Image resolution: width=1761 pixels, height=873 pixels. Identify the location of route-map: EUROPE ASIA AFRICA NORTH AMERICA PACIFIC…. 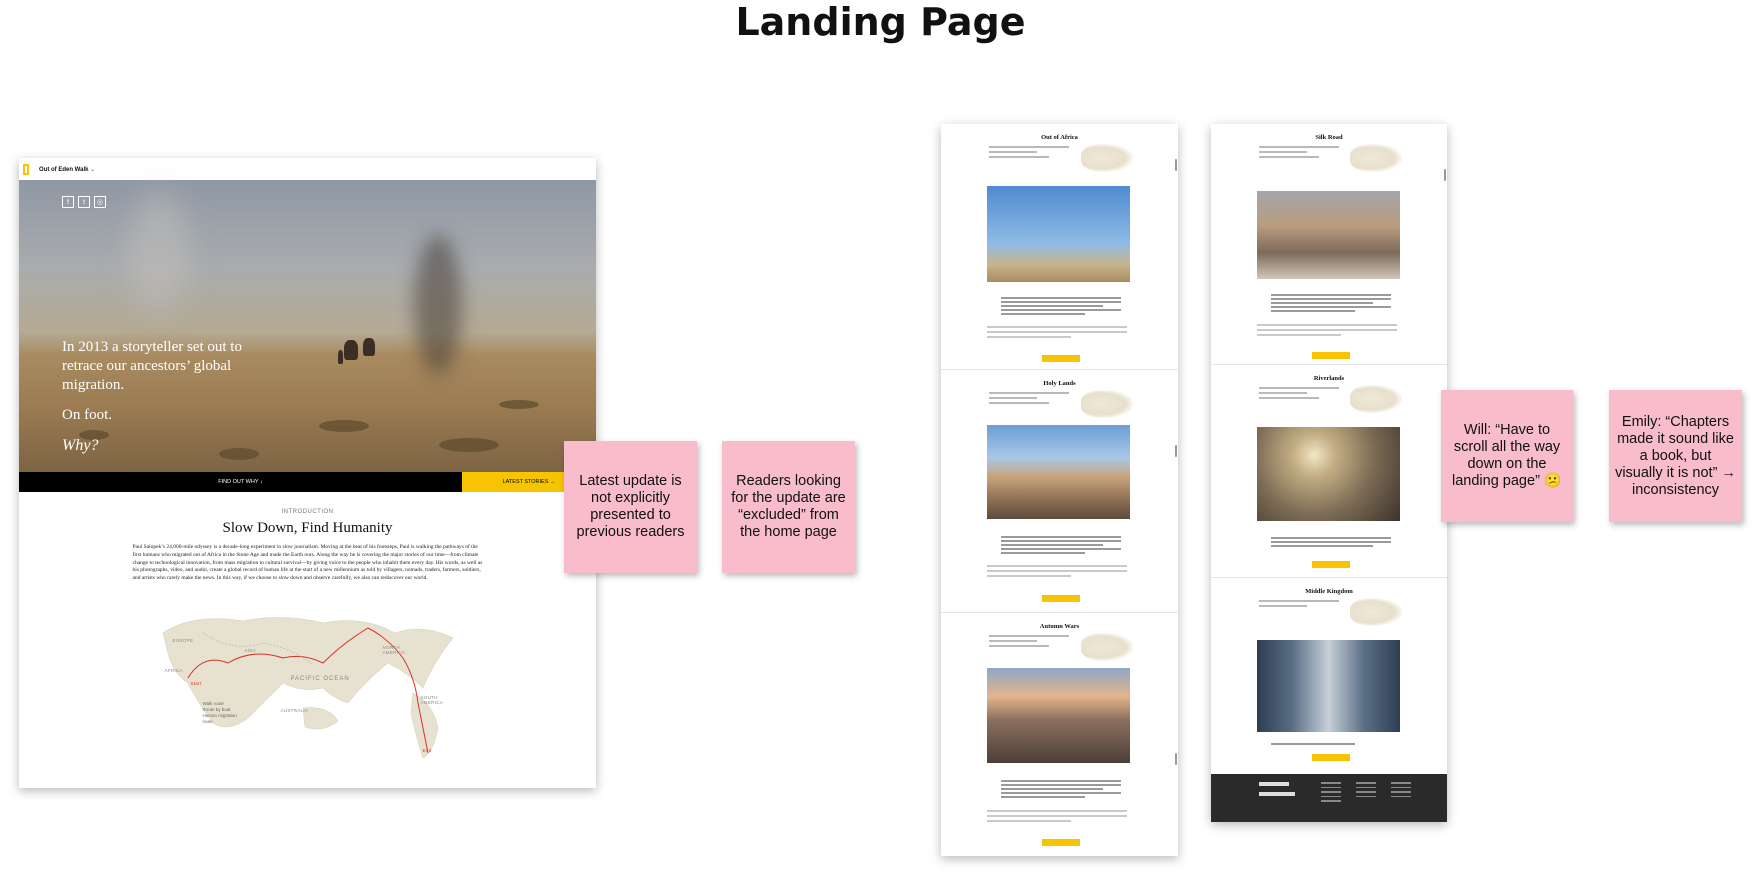
(308, 676).